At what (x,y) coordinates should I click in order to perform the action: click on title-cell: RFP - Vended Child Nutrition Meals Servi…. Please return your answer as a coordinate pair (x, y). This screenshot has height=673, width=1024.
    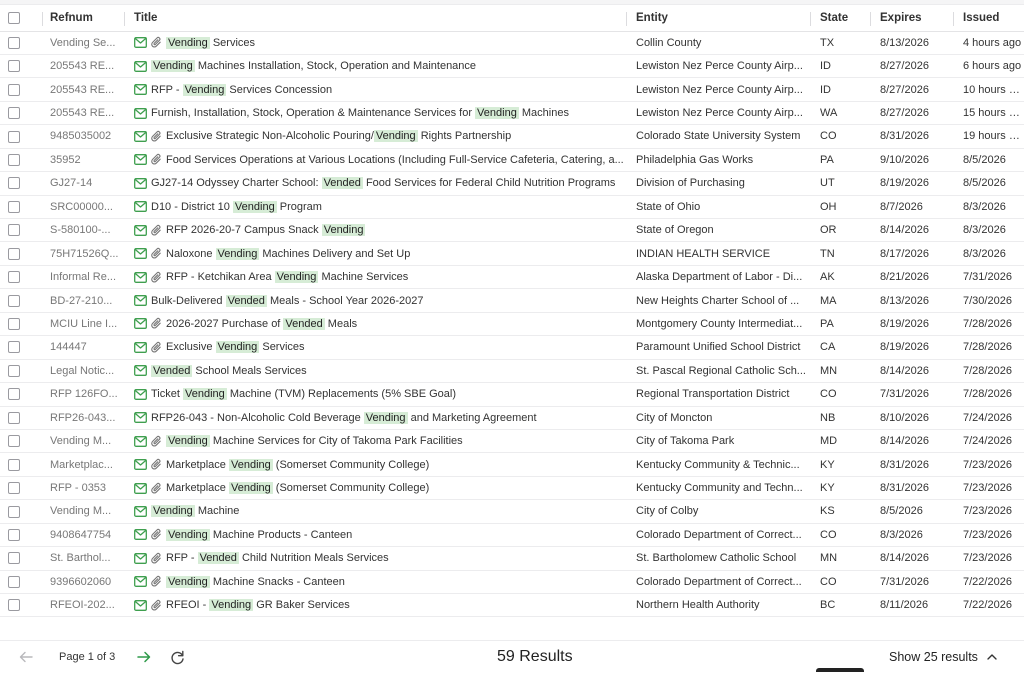
    Looking at the image, I should click on (375, 558).